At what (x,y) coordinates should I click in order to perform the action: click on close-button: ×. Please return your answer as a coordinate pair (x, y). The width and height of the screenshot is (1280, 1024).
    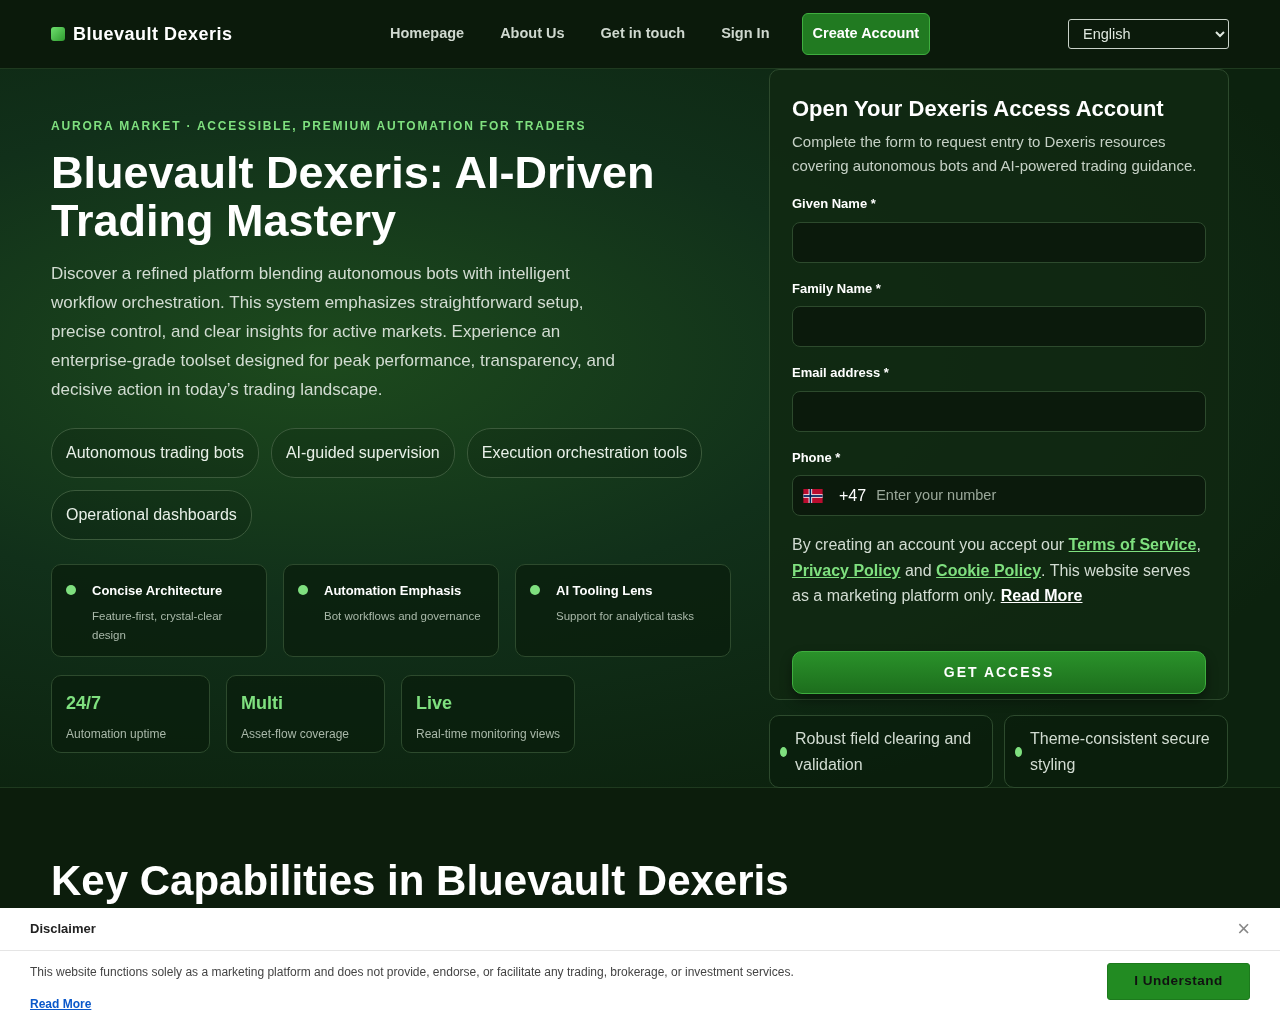
    Looking at the image, I should click on (1243, 929).